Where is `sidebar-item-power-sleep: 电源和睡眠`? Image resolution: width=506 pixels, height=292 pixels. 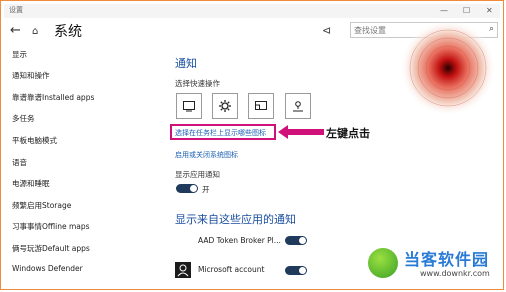 sidebar-item-power-sleep: 电源和睡眠 is located at coordinates (31, 183).